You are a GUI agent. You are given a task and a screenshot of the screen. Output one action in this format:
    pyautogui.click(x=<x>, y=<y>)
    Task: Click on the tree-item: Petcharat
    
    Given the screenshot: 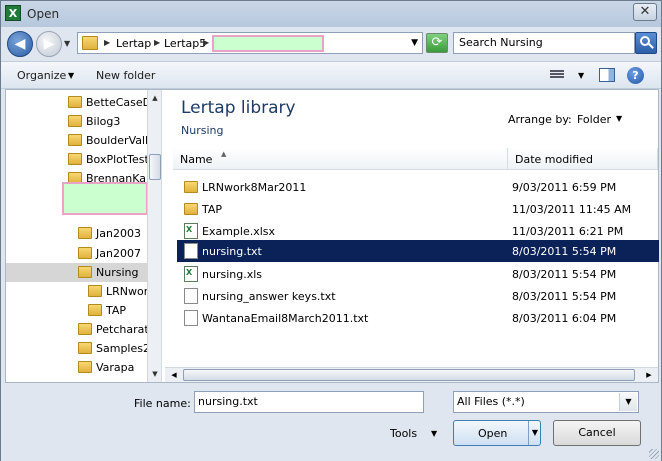 What is the action you would take?
    pyautogui.click(x=109, y=329)
    